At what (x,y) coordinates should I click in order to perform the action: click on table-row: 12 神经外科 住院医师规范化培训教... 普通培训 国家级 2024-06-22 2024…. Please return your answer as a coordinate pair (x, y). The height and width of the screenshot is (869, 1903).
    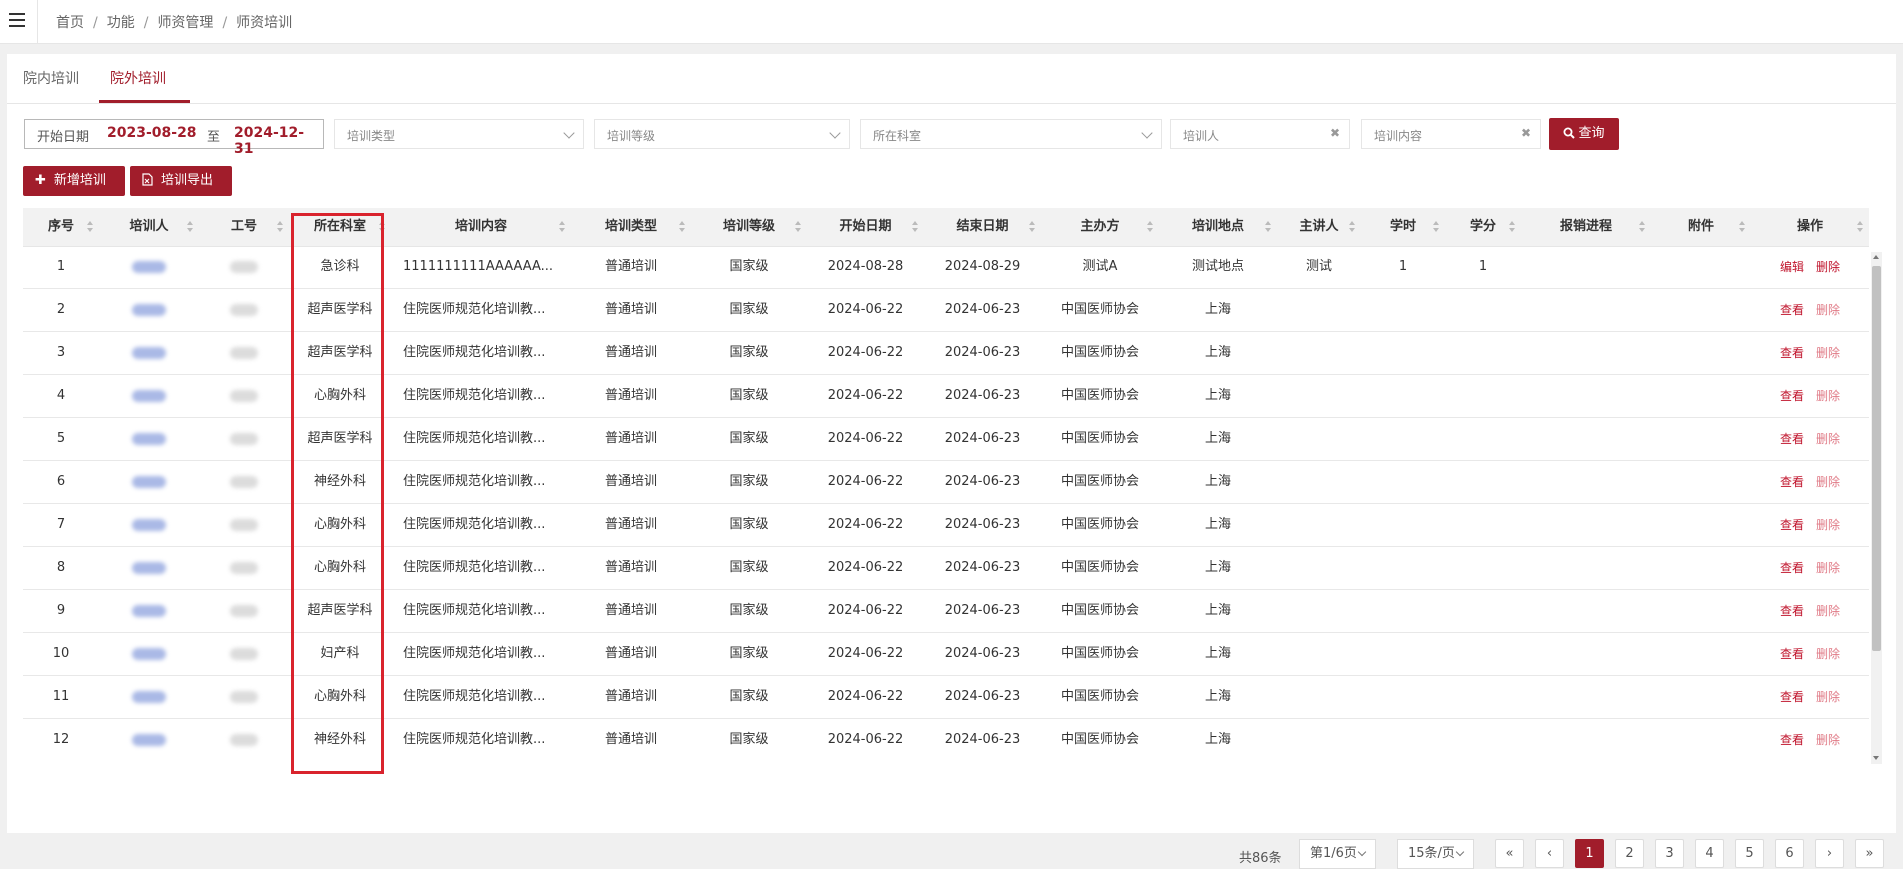
    Looking at the image, I should click on (946, 739).